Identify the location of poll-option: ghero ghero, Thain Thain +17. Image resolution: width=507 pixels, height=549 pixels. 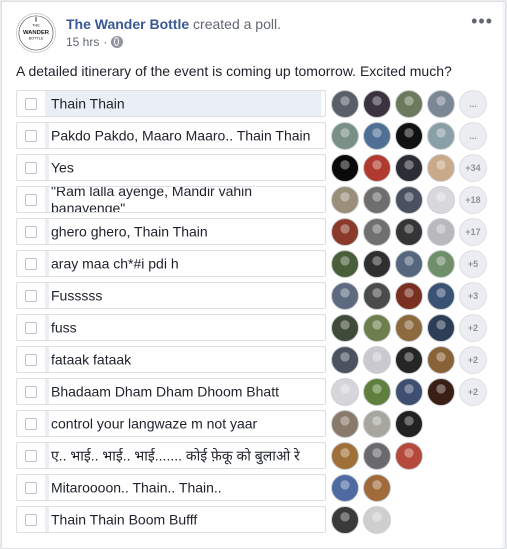
(256, 231).